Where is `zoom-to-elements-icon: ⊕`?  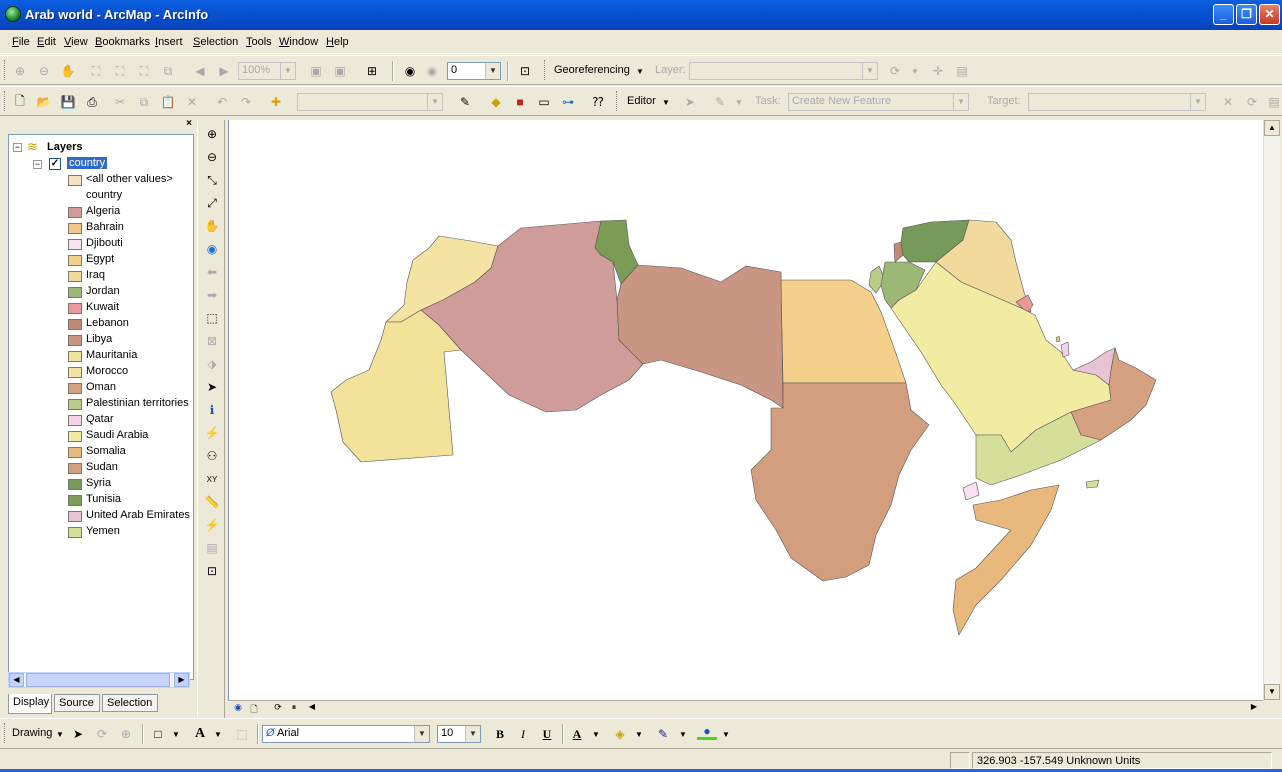
zoom-to-elements-icon: ⊕ is located at coordinates (126, 734).